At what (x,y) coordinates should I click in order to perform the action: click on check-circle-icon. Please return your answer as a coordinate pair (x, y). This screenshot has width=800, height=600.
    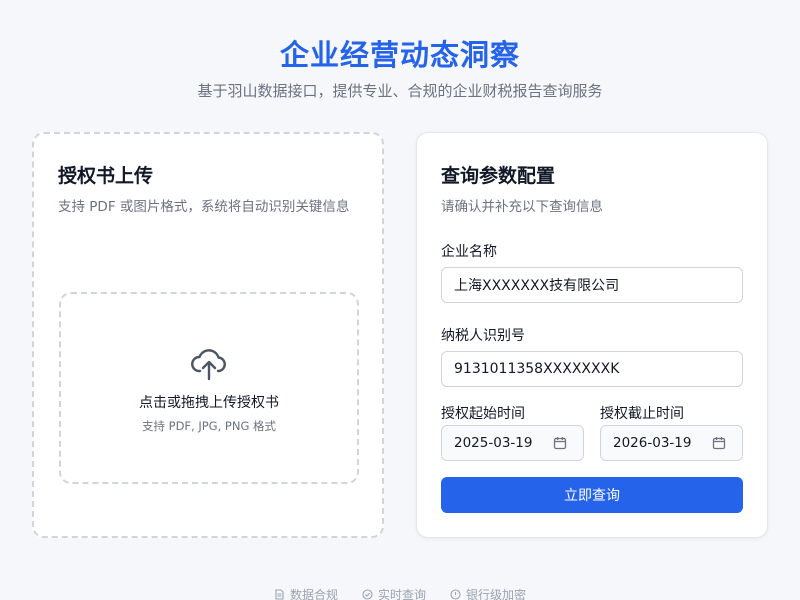
    Looking at the image, I should click on (367, 594).